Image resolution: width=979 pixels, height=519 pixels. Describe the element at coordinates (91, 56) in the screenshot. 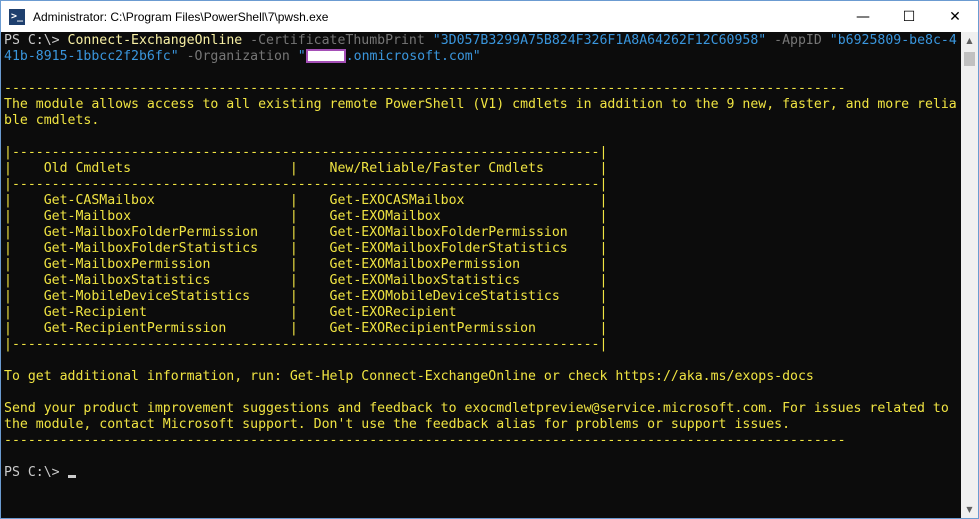

I see `value-appid-part2: 41b-8915-1bbcc2f2b6fc"` at that location.